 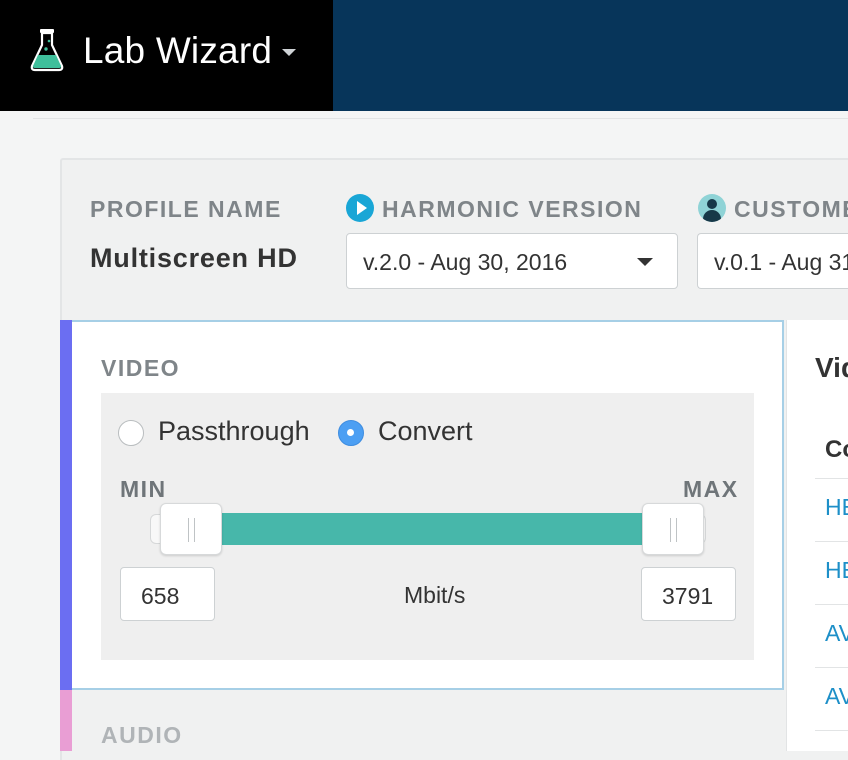 I want to click on min-bitrate-input: 658, so click(x=167, y=594).